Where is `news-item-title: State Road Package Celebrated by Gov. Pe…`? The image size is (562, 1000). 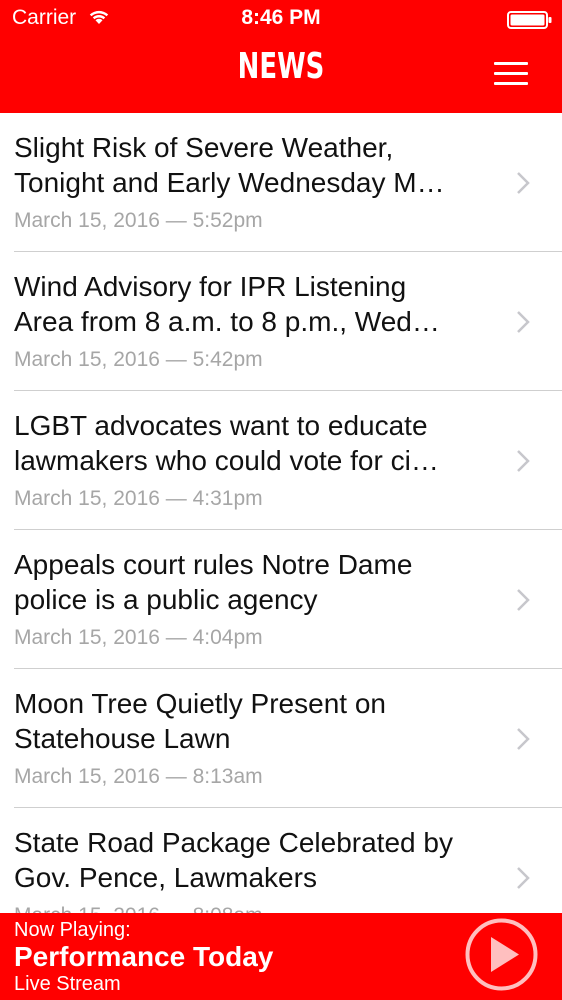 news-item-title: State Road Package Celebrated by Gov. Pe… is located at coordinates (233, 860).